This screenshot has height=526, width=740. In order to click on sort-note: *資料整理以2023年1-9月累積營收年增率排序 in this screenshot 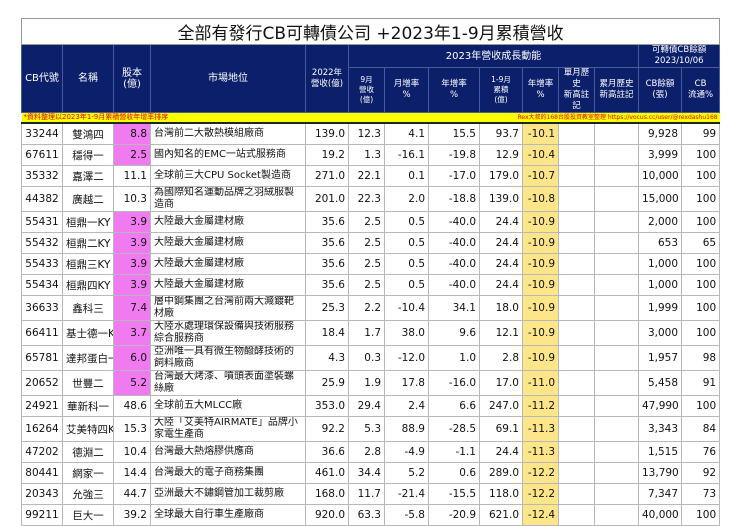, I will do `click(225, 118)`.